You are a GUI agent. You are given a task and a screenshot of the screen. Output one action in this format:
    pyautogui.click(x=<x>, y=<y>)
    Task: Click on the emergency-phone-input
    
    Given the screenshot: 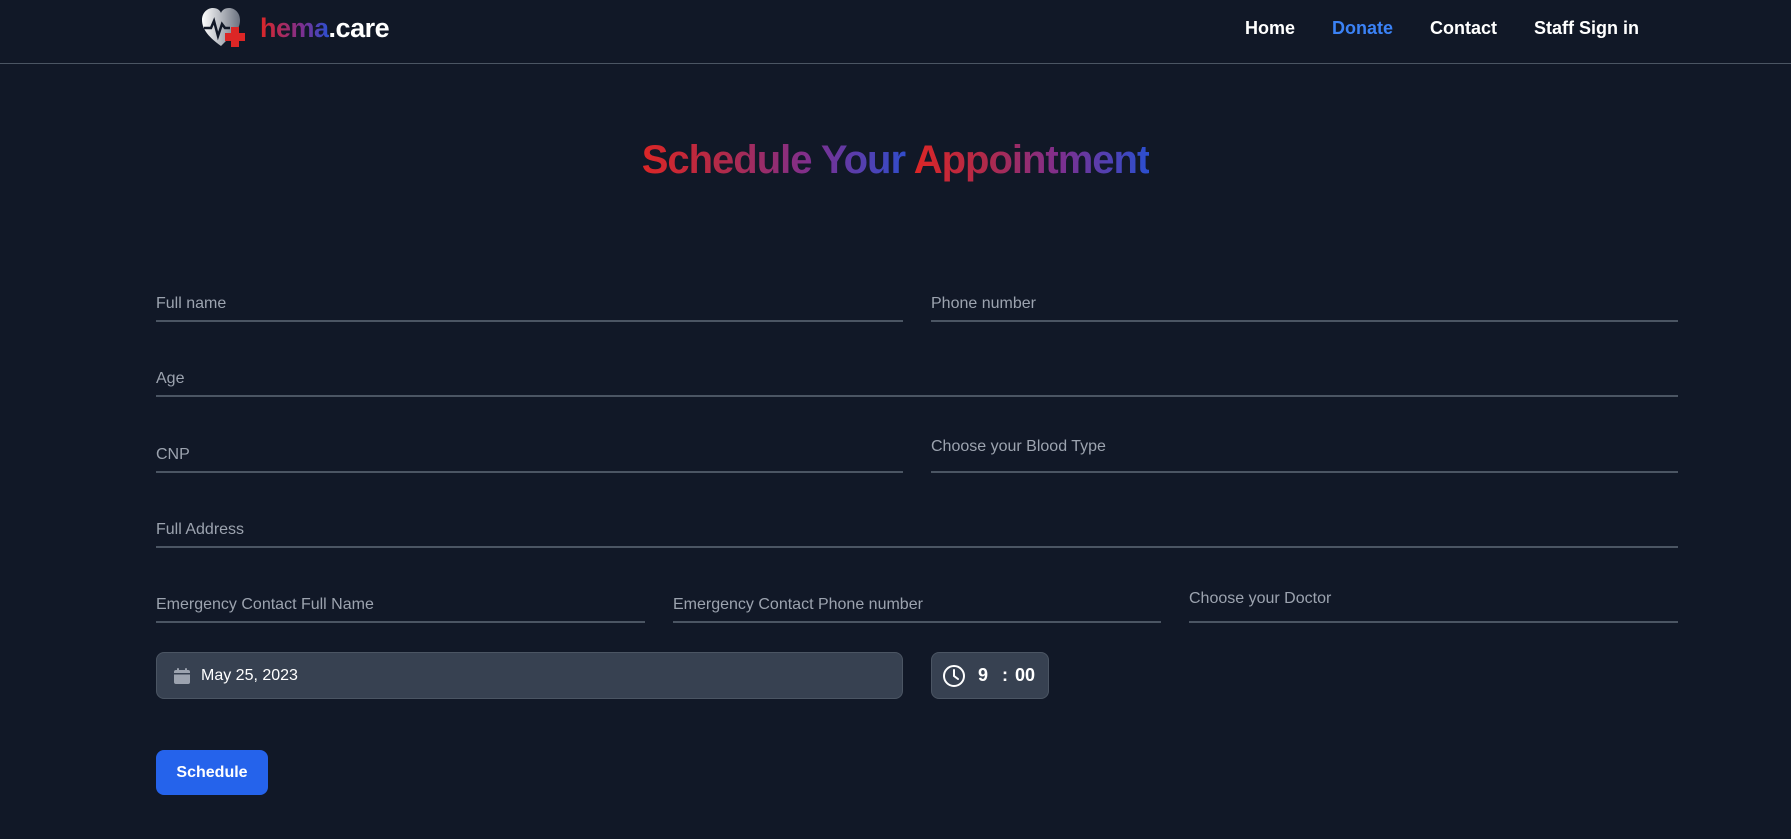 What is the action you would take?
    pyautogui.click(x=917, y=601)
    